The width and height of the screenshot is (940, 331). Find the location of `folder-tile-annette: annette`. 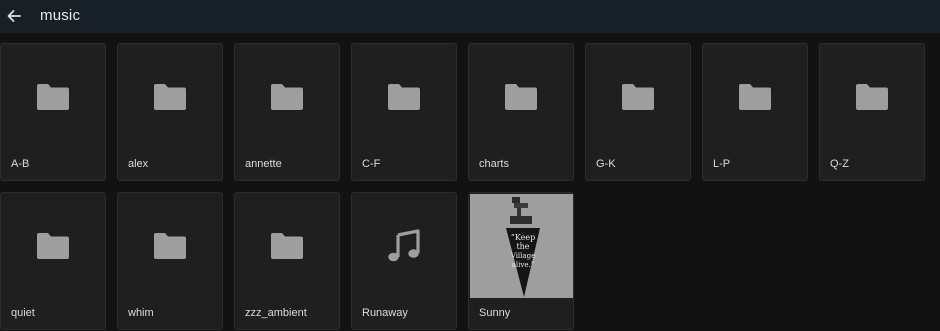

folder-tile-annette: annette is located at coordinates (287, 112).